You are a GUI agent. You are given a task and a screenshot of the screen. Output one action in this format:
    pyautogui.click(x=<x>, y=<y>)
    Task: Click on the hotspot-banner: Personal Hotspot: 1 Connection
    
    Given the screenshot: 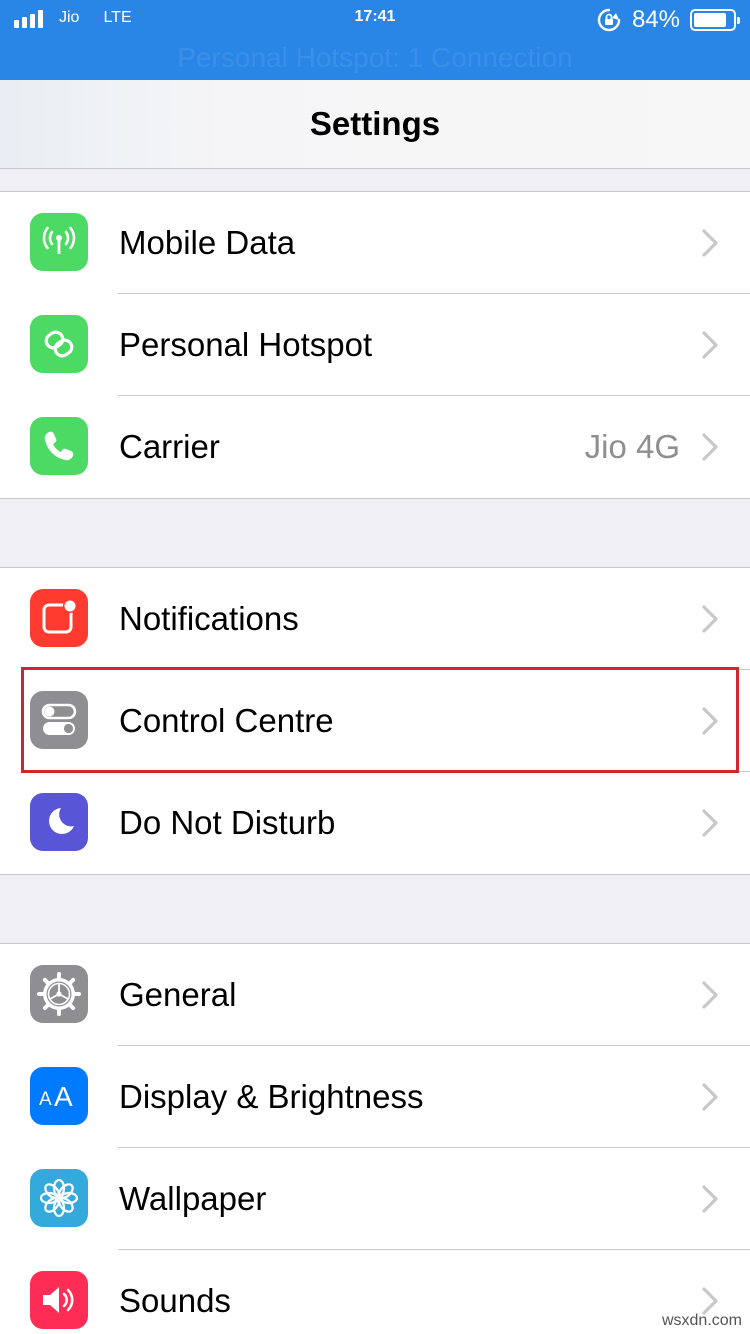 What is the action you would take?
    pyautogui.click(x=375, y=58)
    